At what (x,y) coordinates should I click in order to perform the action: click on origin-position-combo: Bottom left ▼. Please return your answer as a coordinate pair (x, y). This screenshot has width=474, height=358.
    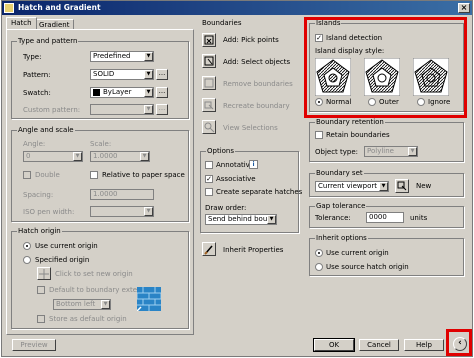
    Looking at the image, I should click on (82, 304).